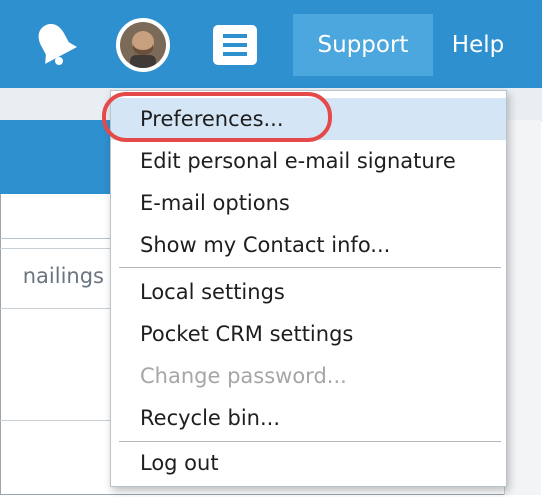  I want to click on mailings-tab-label: nailings, so click(52, 276).